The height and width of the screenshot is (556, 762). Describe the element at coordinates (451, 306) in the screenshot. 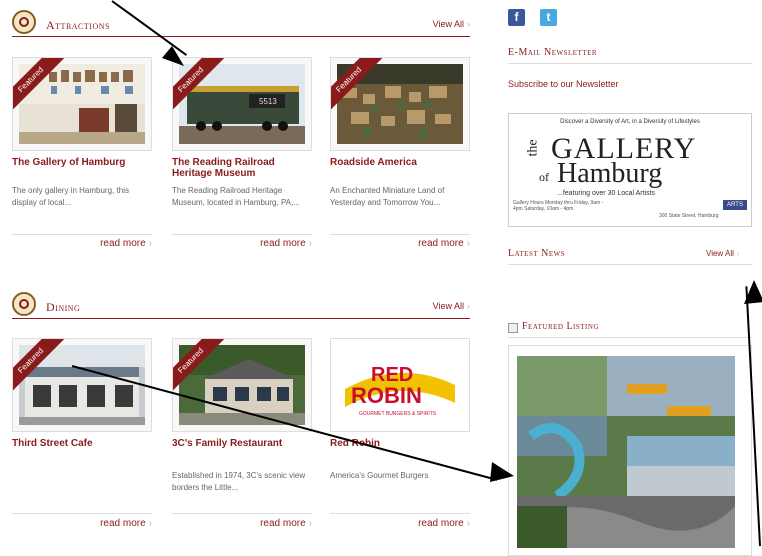

I see `dining-view-all-link: View All ›` at that location.